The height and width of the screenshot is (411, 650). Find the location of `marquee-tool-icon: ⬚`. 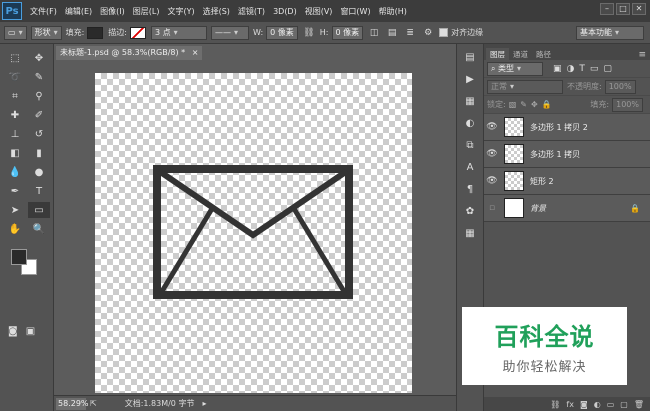

marquee-tool-icon: ⬚ is located at coordinates (15, 58).